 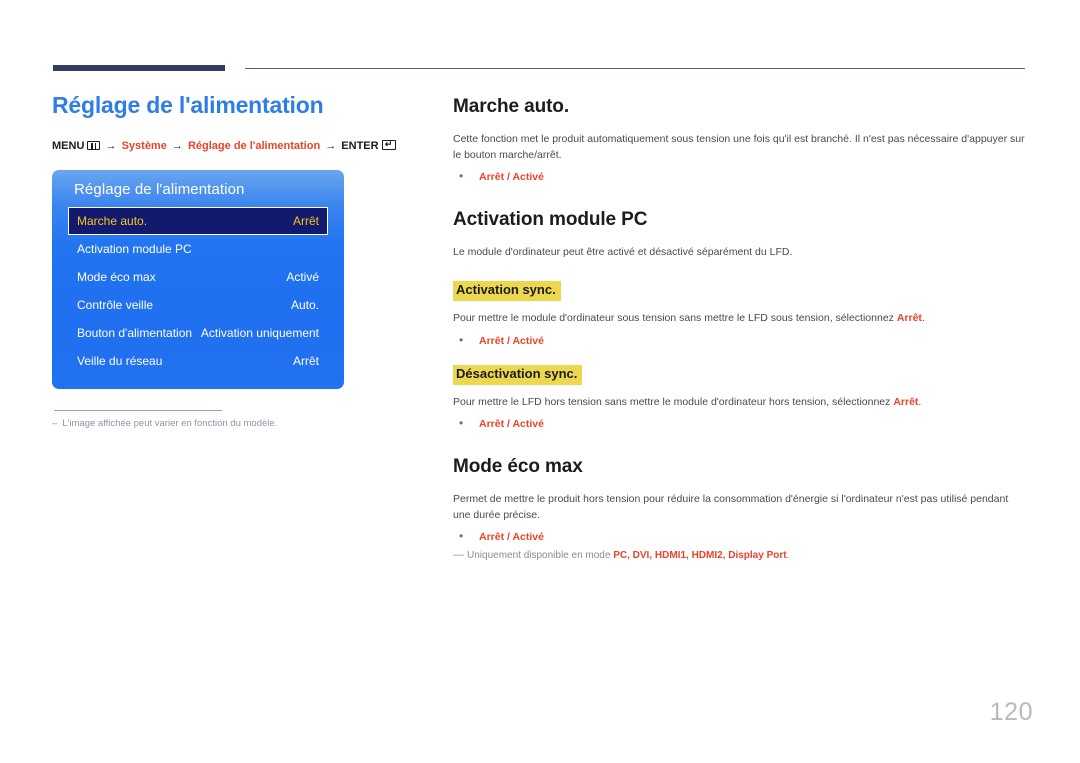 I want to click on osd-row-mode-eco-max: Mode éco max Activé, so click(x=198, y=277).